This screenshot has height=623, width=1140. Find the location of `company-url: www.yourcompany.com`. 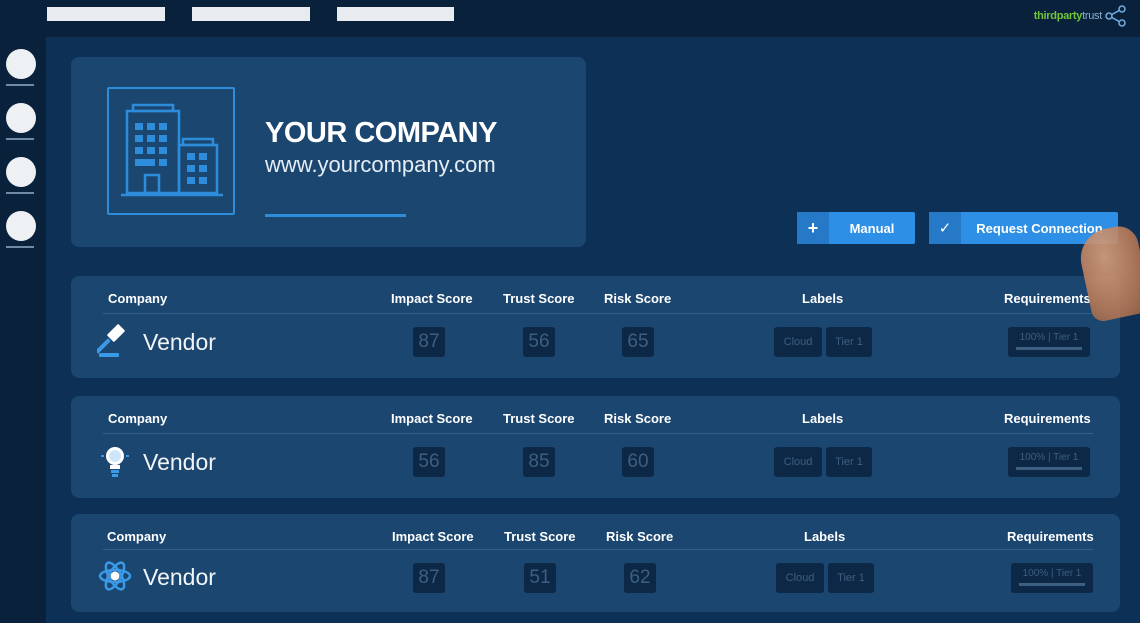

company-url: www.yourcompany.com is located at coordinates (380, 165).